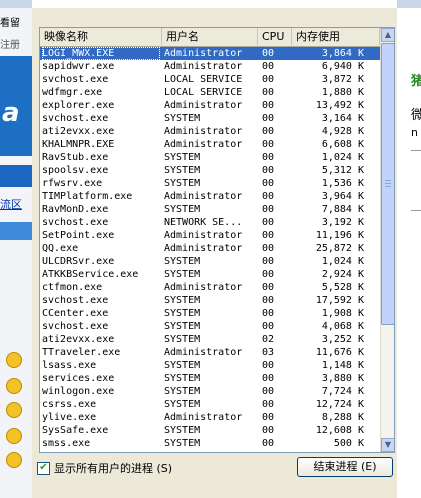 The width and height of the screenshot is (421, 498). Describe the element at coordinates (210, 92) in the screenshot. I see `process-row: wdfmgr.exe LOCAL SERVICE 00 1,880 K` at that location.